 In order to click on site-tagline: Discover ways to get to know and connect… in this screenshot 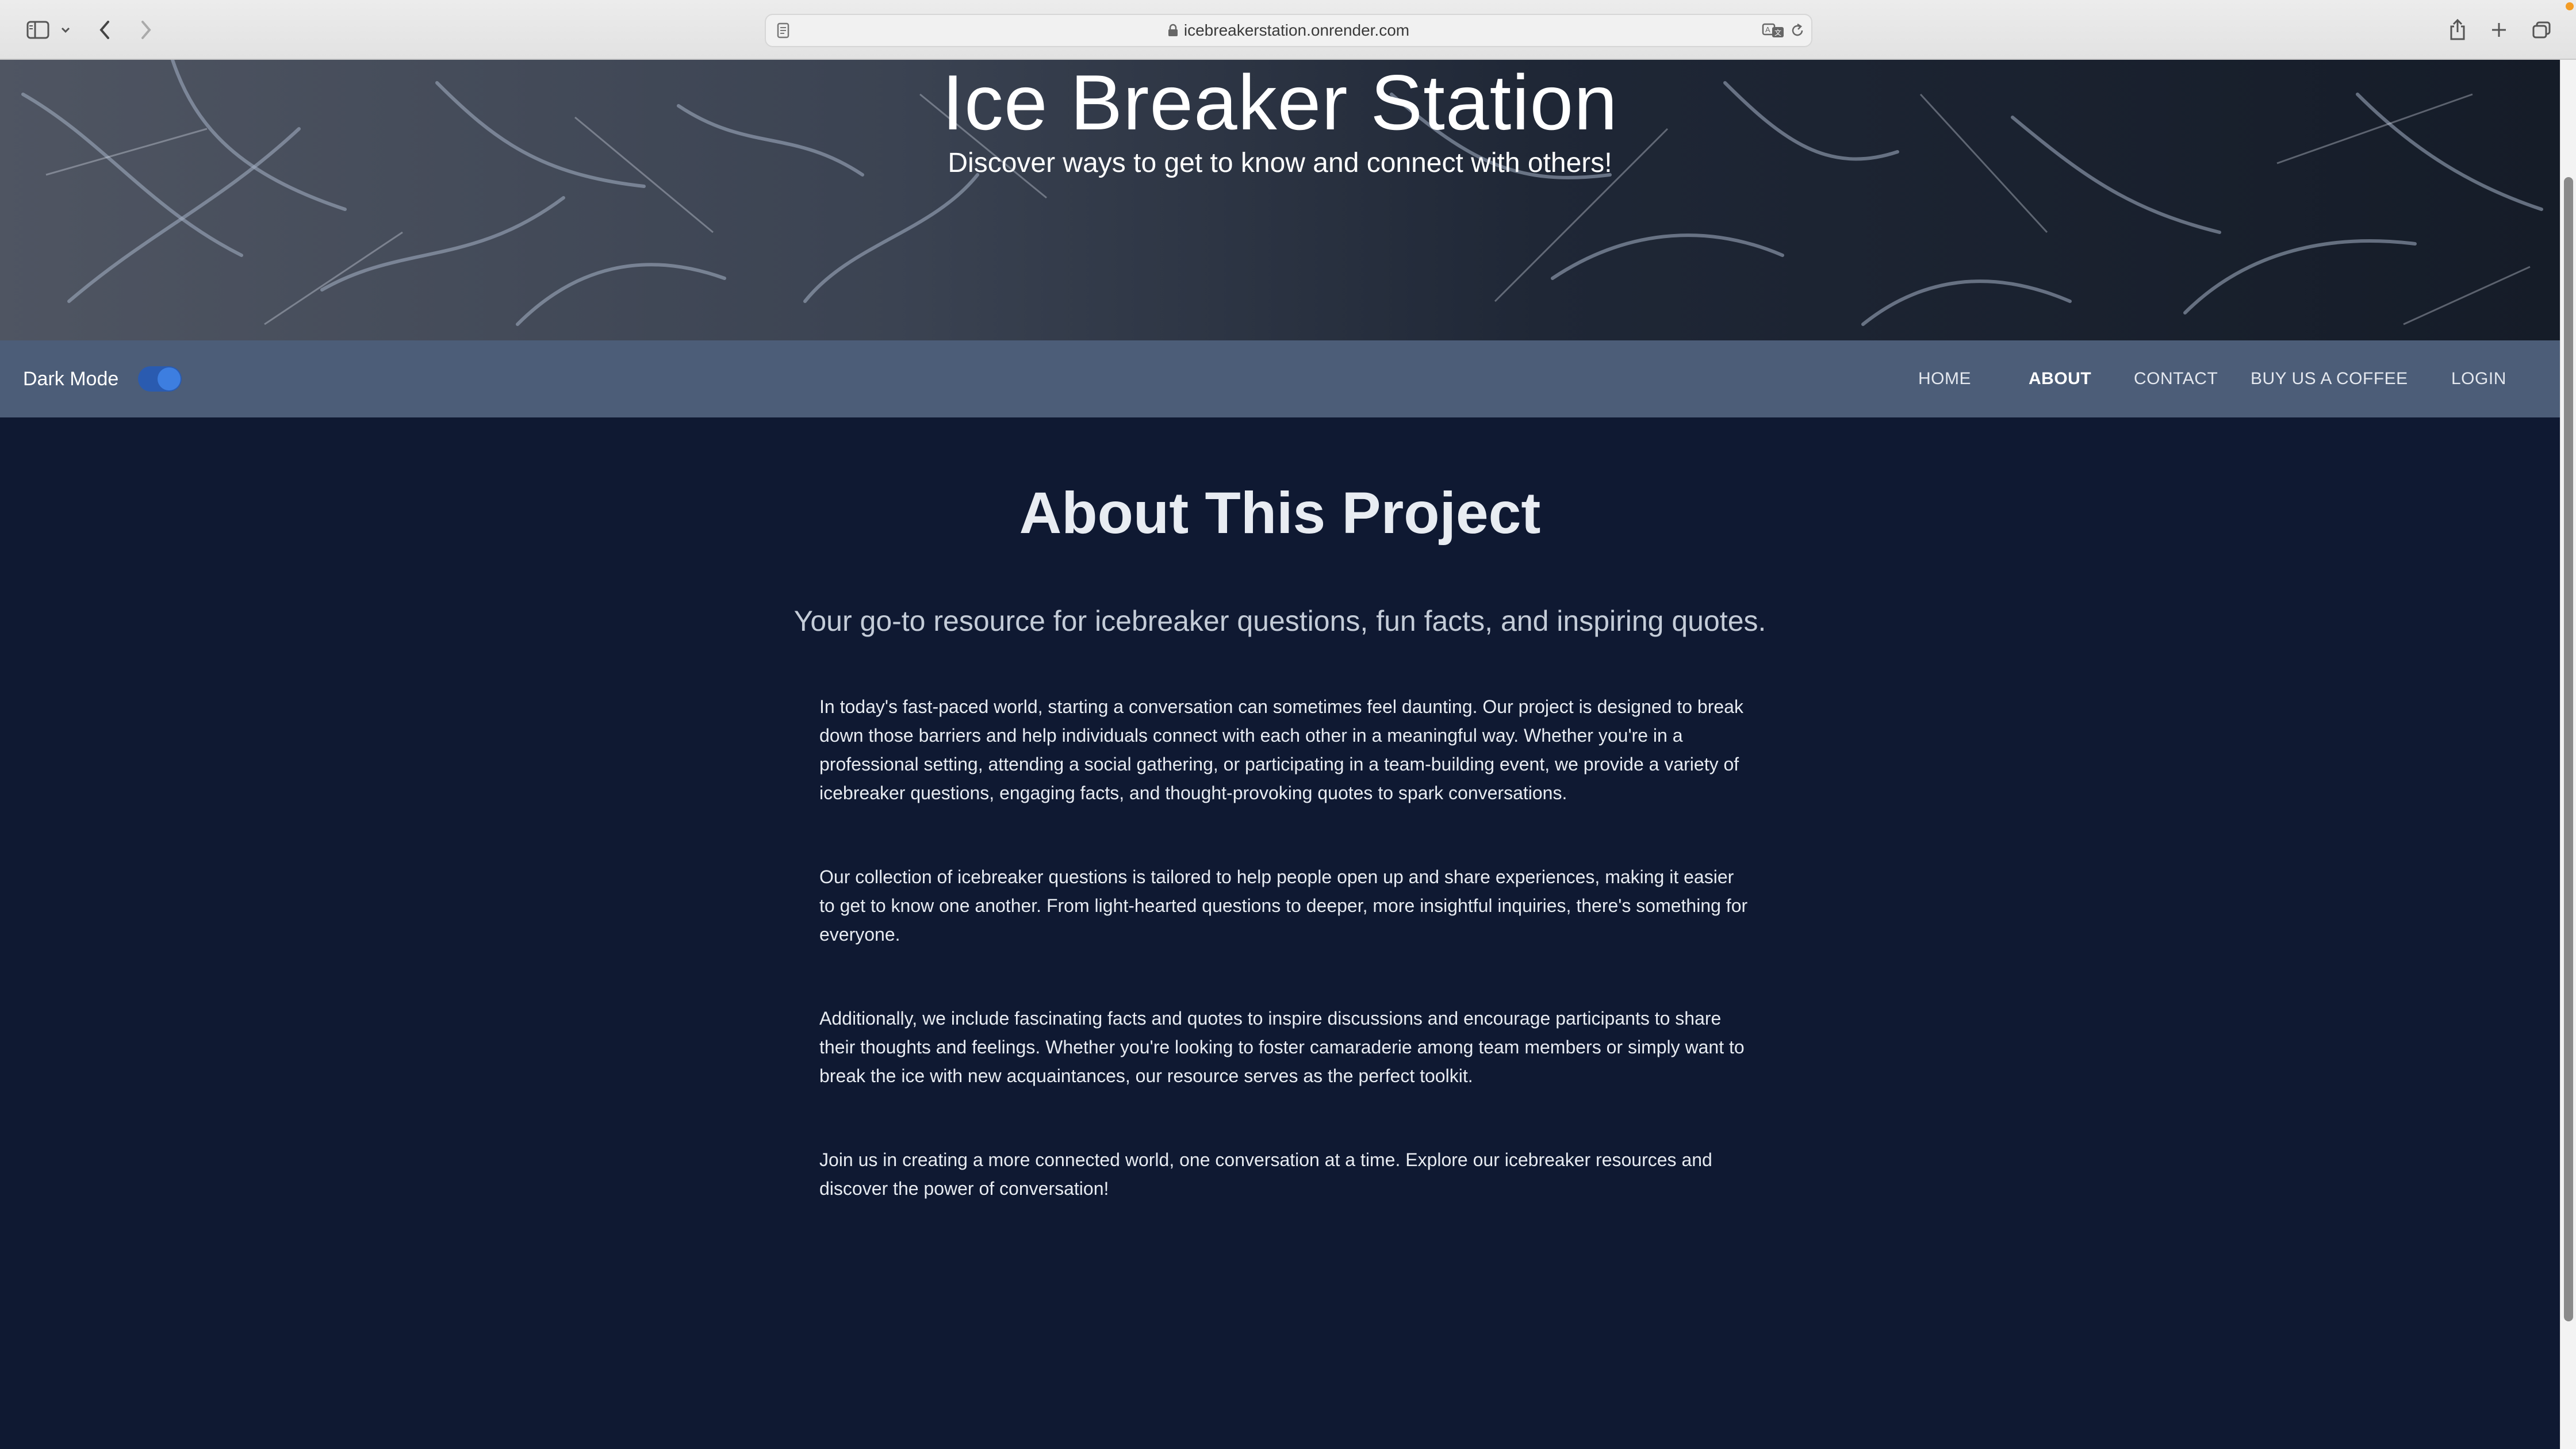, I will do `click(1280, 163)`.